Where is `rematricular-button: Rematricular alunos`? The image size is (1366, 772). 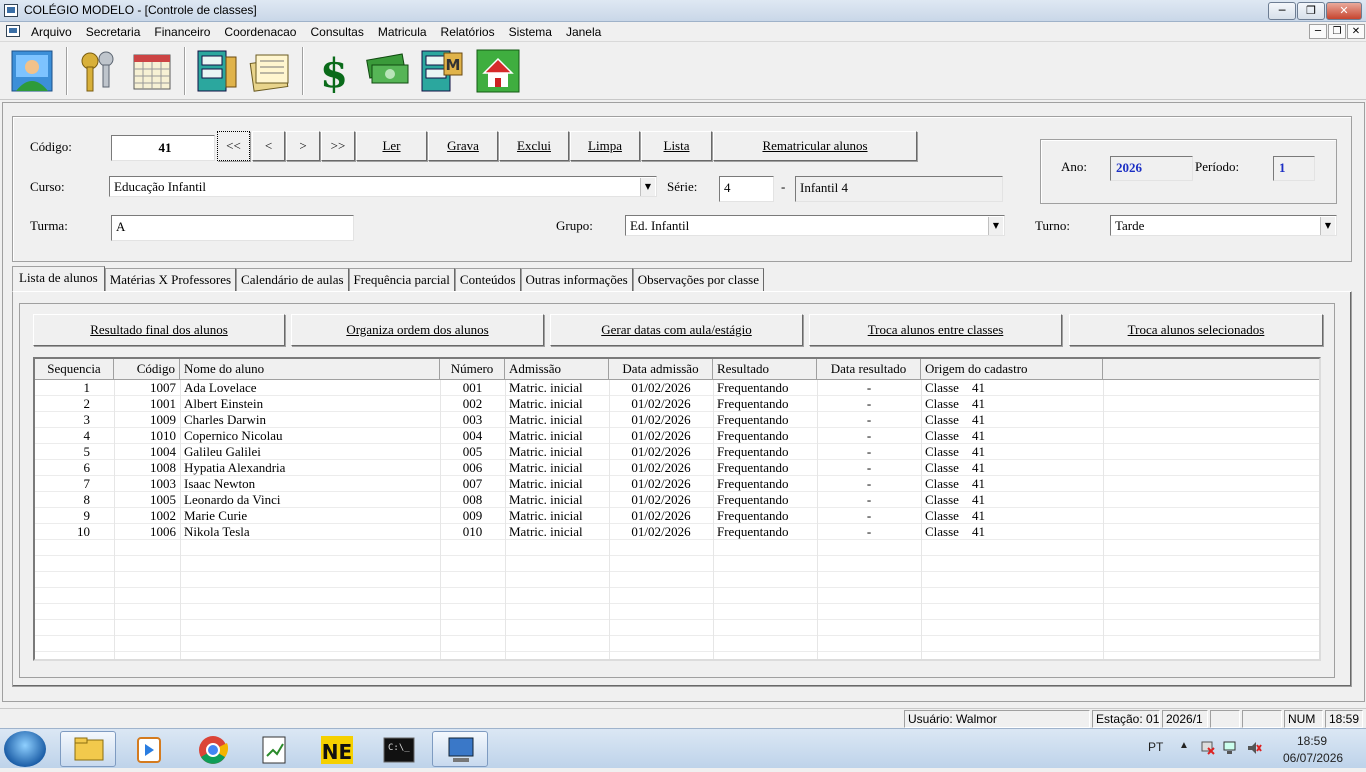
rematricular-button: Rematricular alunos is located at coordinates (815, 146).